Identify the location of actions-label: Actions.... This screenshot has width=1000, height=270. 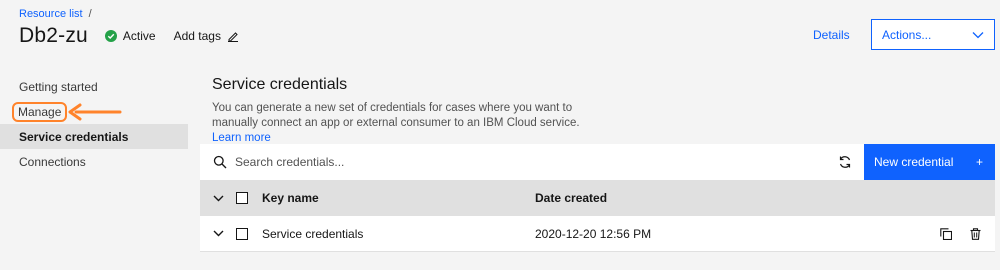
(907, 34).